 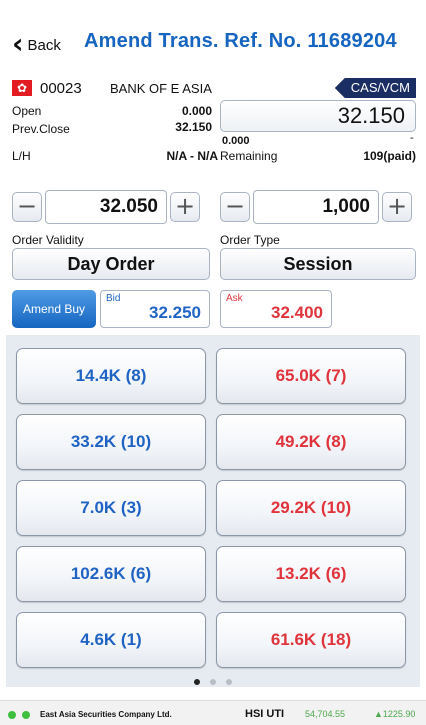 I want to click on index-name: HSI UTI, so click(x=265, y=714).